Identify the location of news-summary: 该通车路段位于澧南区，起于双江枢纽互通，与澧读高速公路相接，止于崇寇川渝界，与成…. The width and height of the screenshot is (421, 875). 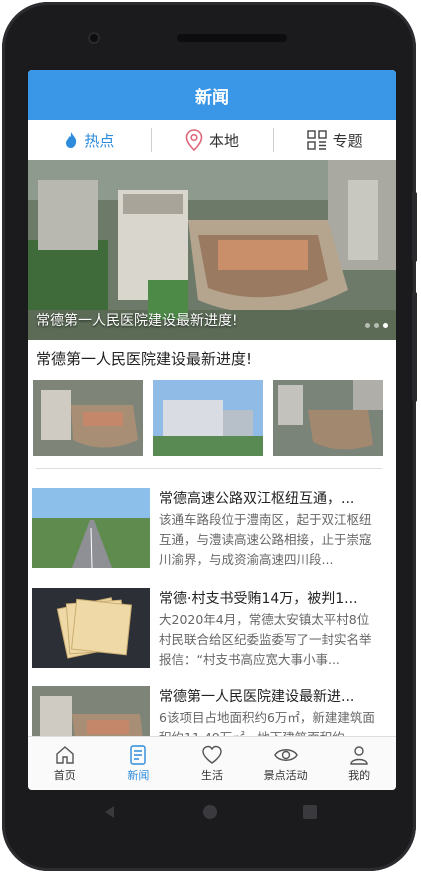
(265, 539).